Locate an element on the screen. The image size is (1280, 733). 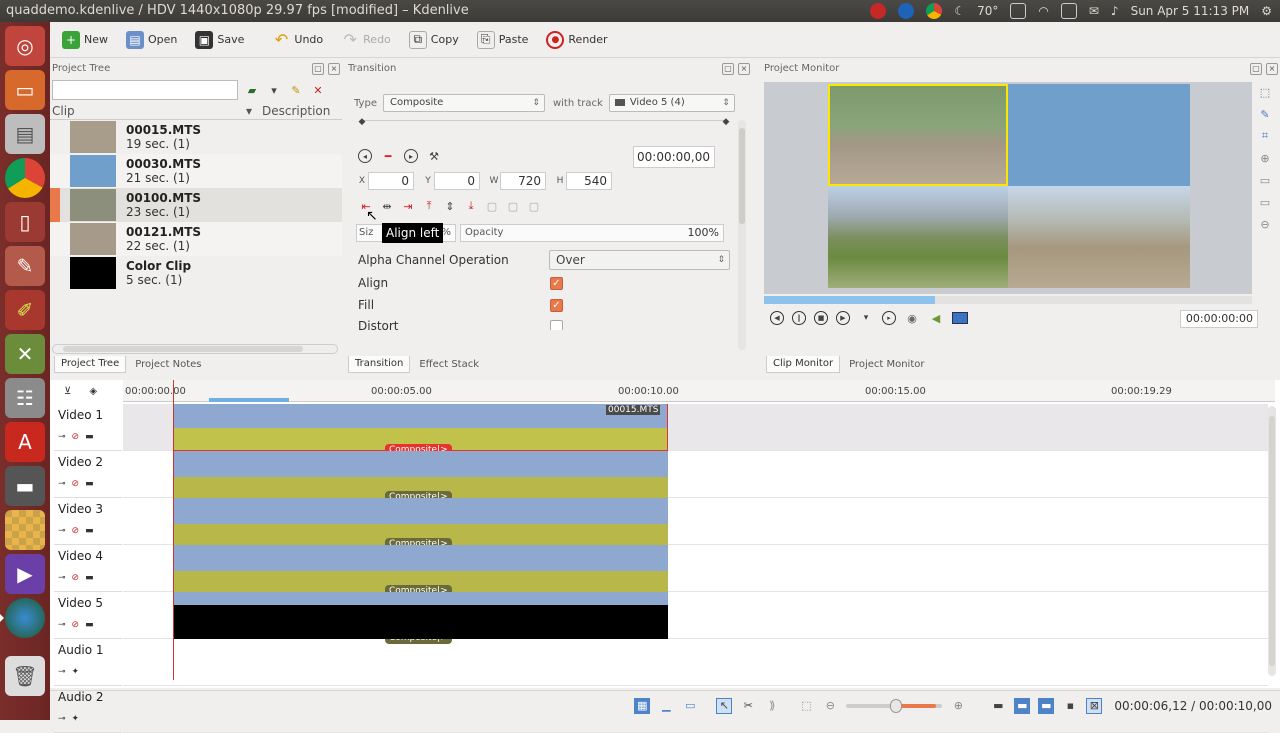
checkers-icon is located at coordinates (25, 530).